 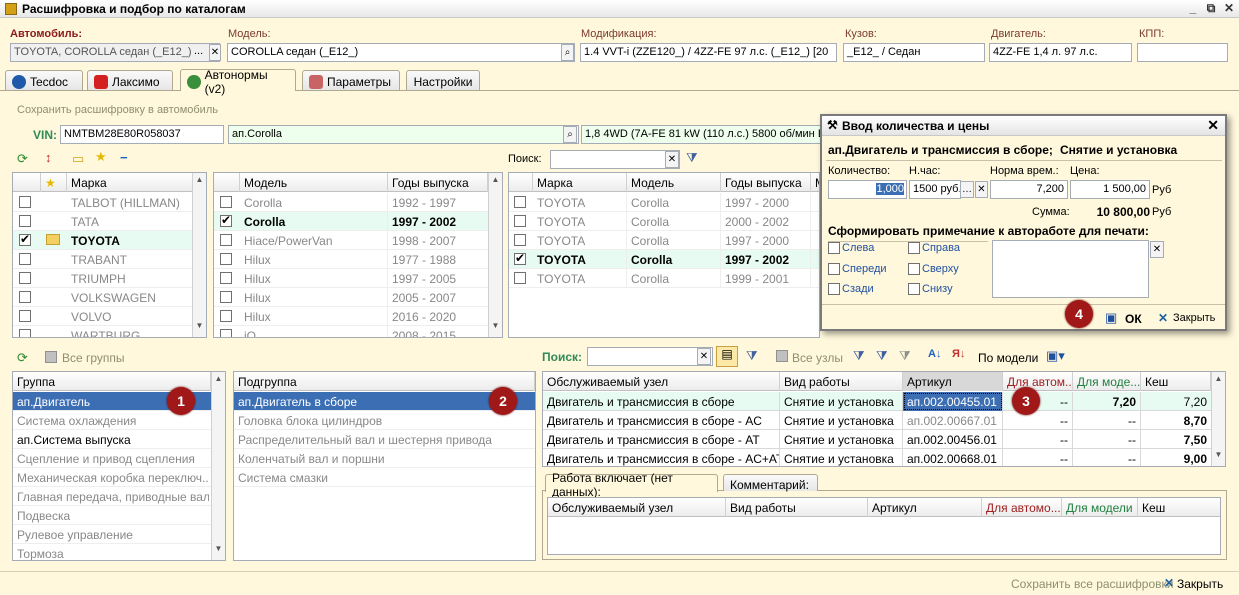 What do you see at coordinates (925, 507) in the screenshot?
I see `inc-article-header: Артикул` at bounding box center [925, 507].